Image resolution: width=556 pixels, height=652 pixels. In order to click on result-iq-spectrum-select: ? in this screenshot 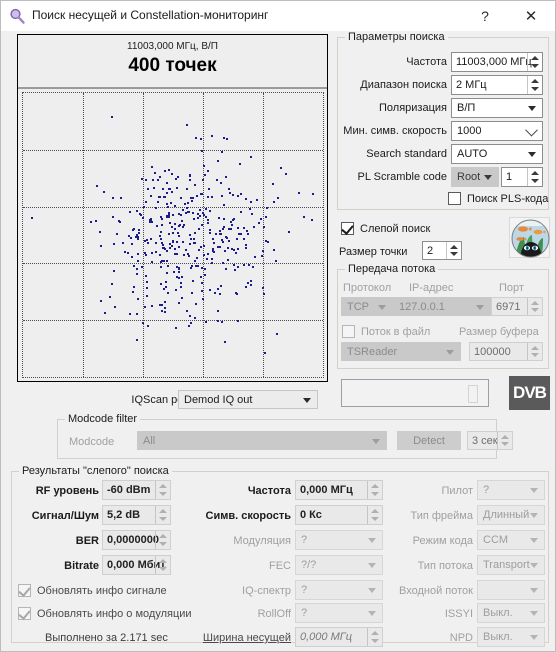, I will do `click(339, 590)`.